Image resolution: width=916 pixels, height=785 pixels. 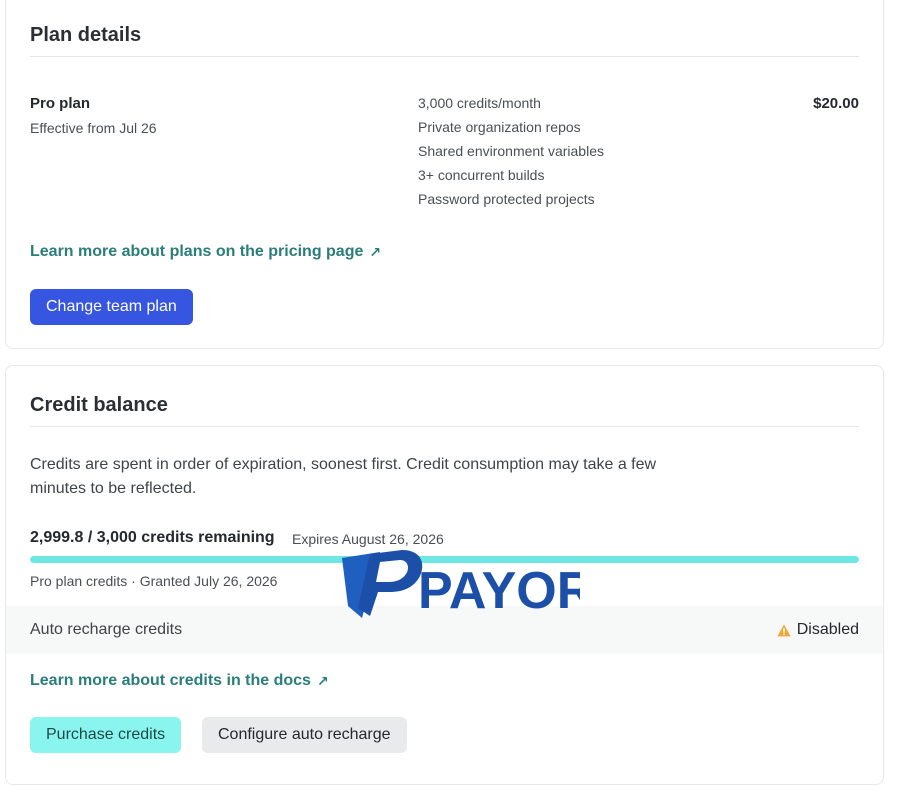 I want to click on docs-link-label: Learn more about credits in the docs, so click(x=170, y=680).